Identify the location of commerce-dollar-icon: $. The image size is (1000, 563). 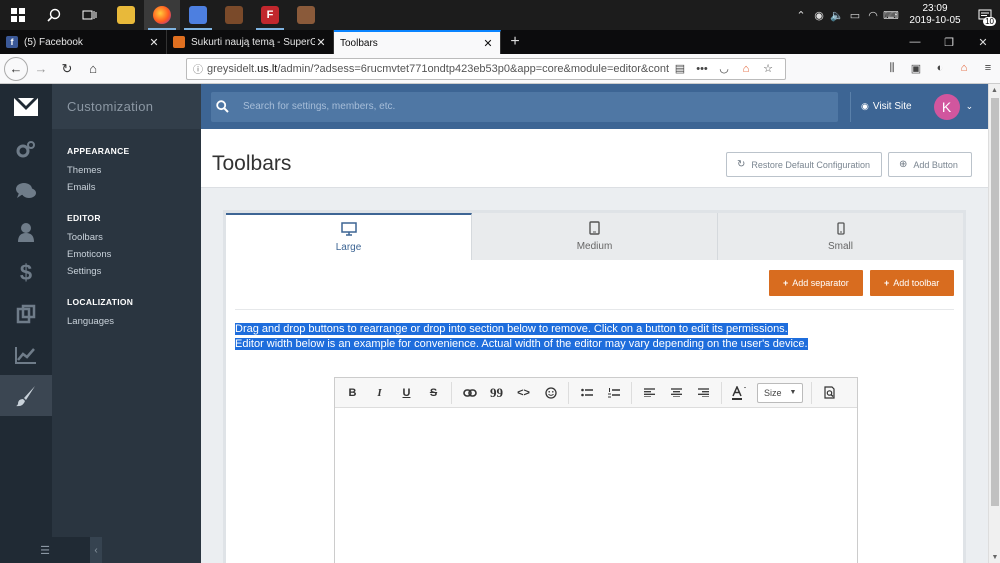
(26, 272).